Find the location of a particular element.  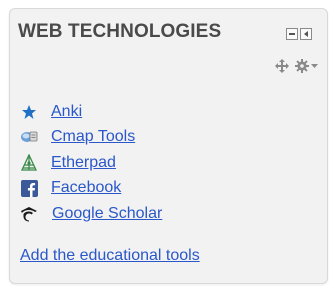

dock-block-button is located at coordinates (306, 34).